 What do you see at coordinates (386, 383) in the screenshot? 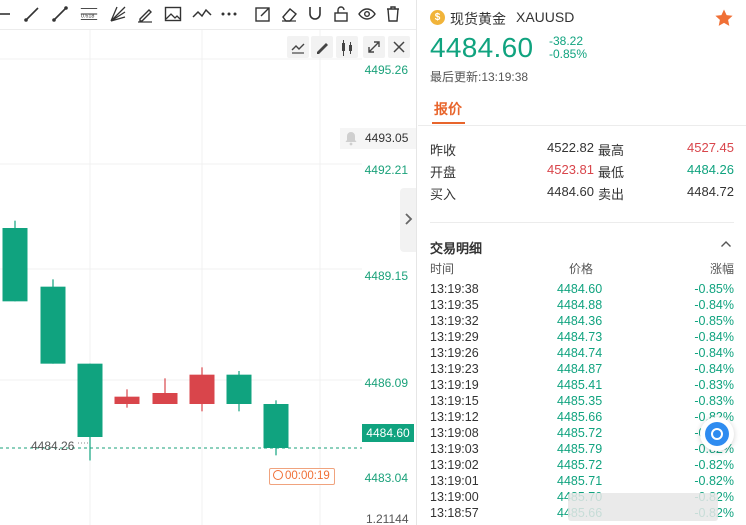
I see `price-tick: 4486.09` at bounding box center [386, 383].